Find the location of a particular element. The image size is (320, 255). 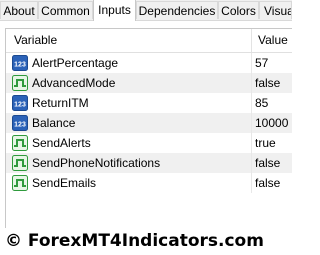

table-row: SendPhoneNotifications false is located at coordinates (149, 163).